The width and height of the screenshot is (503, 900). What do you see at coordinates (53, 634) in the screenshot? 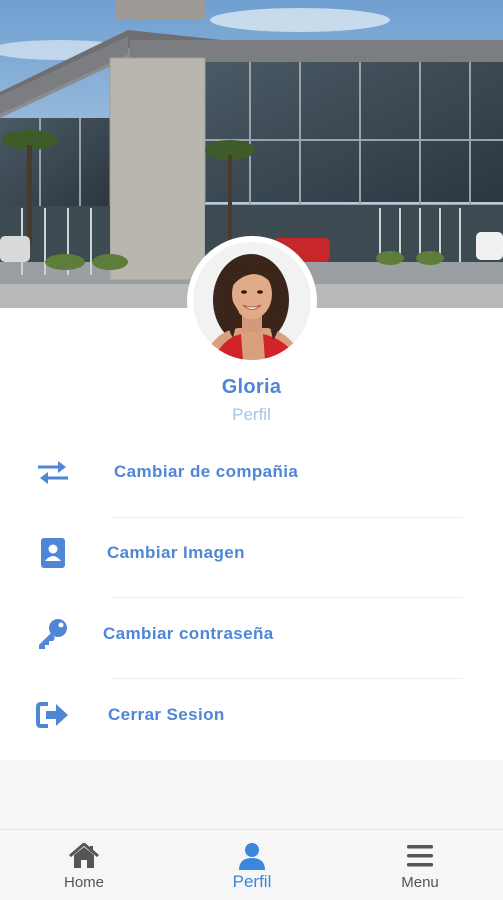
I see `key-icon` at bounding box center [53, 634].